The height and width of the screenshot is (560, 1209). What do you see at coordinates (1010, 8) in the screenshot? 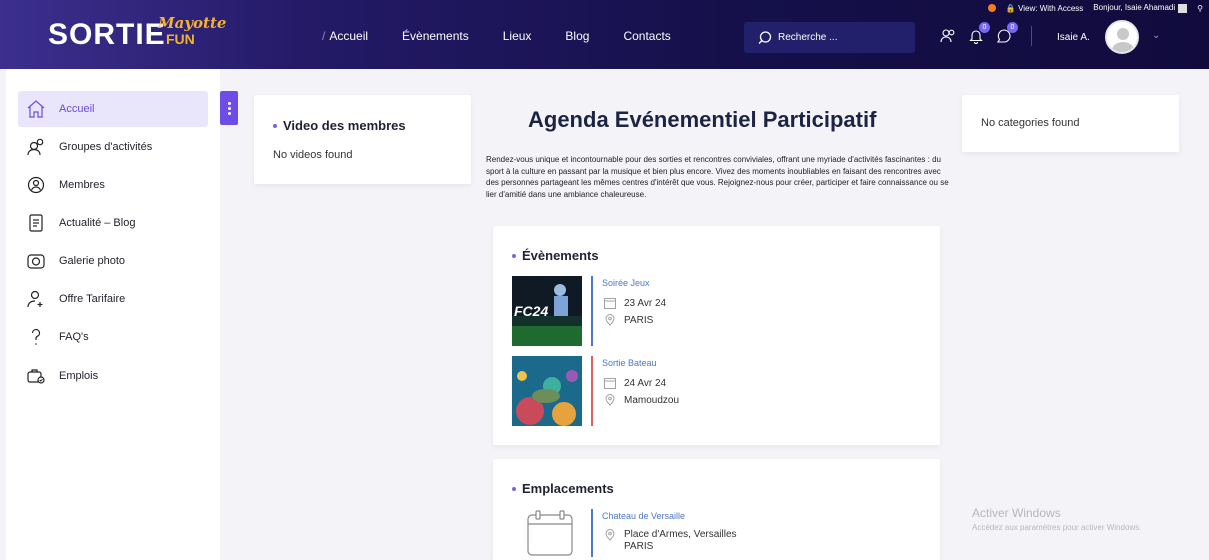
I see `lock-icon: 🔒` at bounding box center [1010, 8].